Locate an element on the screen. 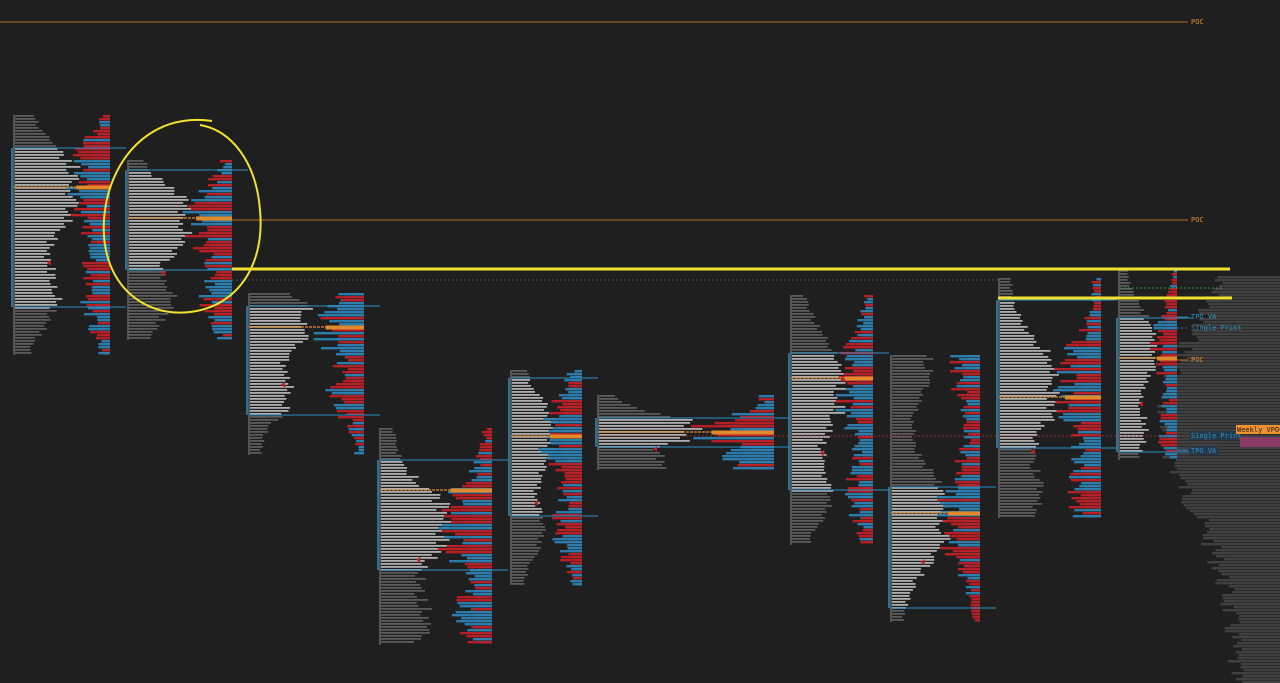 The image size is (1280, 683). poc-label-top: POC is located at coordinates (1197, 22).